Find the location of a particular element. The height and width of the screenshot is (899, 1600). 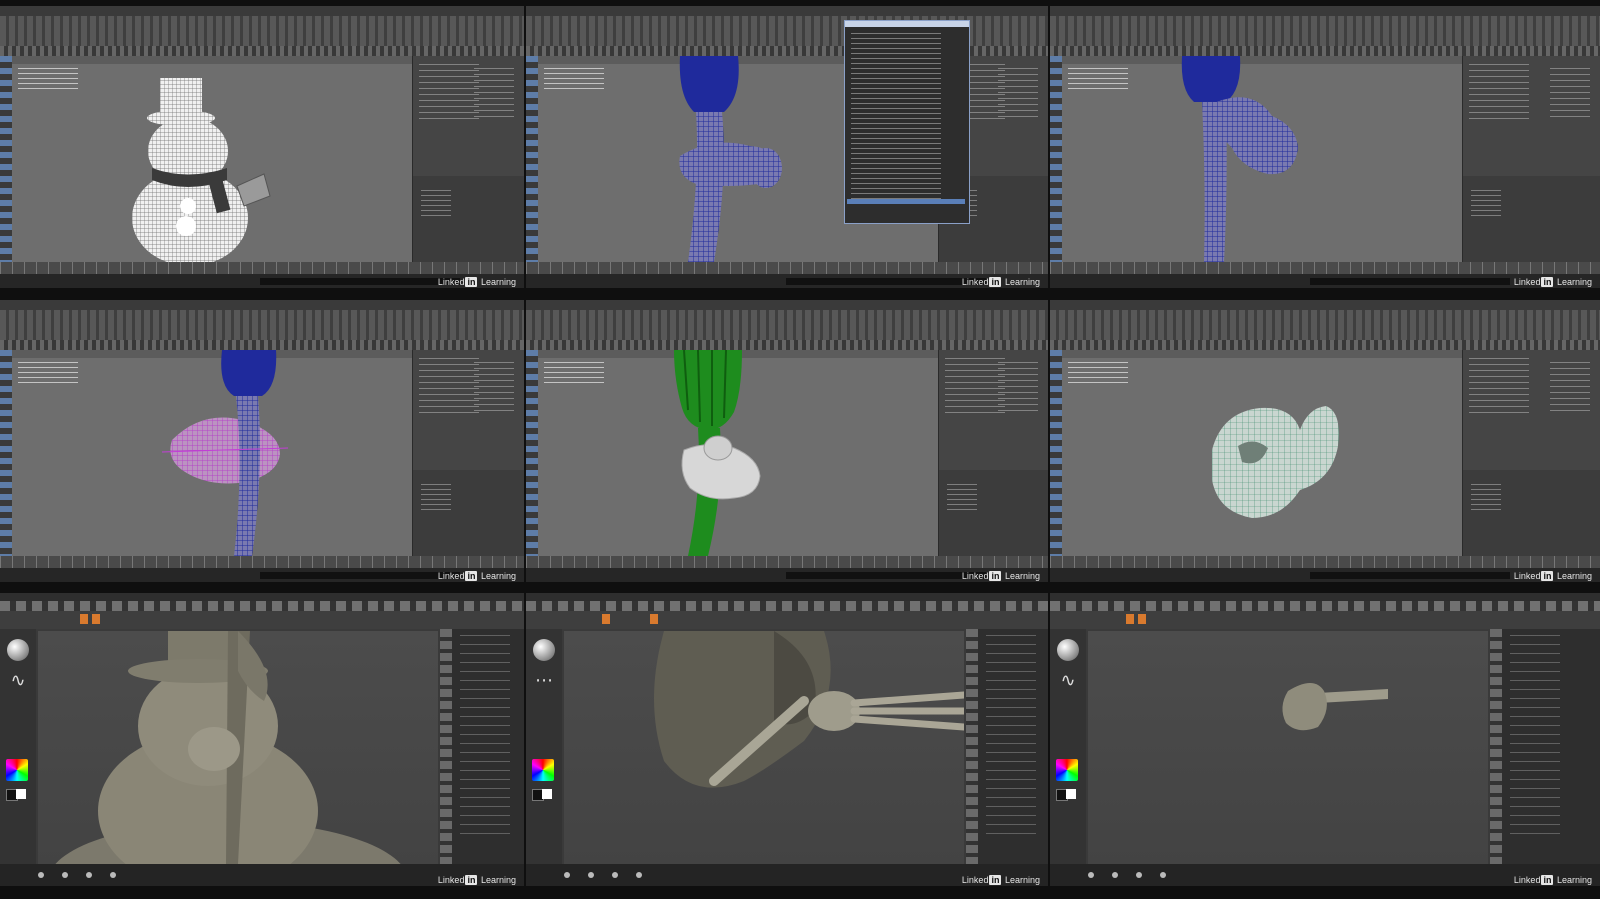

snowman-wireframe is located at coordinates (201, 170).